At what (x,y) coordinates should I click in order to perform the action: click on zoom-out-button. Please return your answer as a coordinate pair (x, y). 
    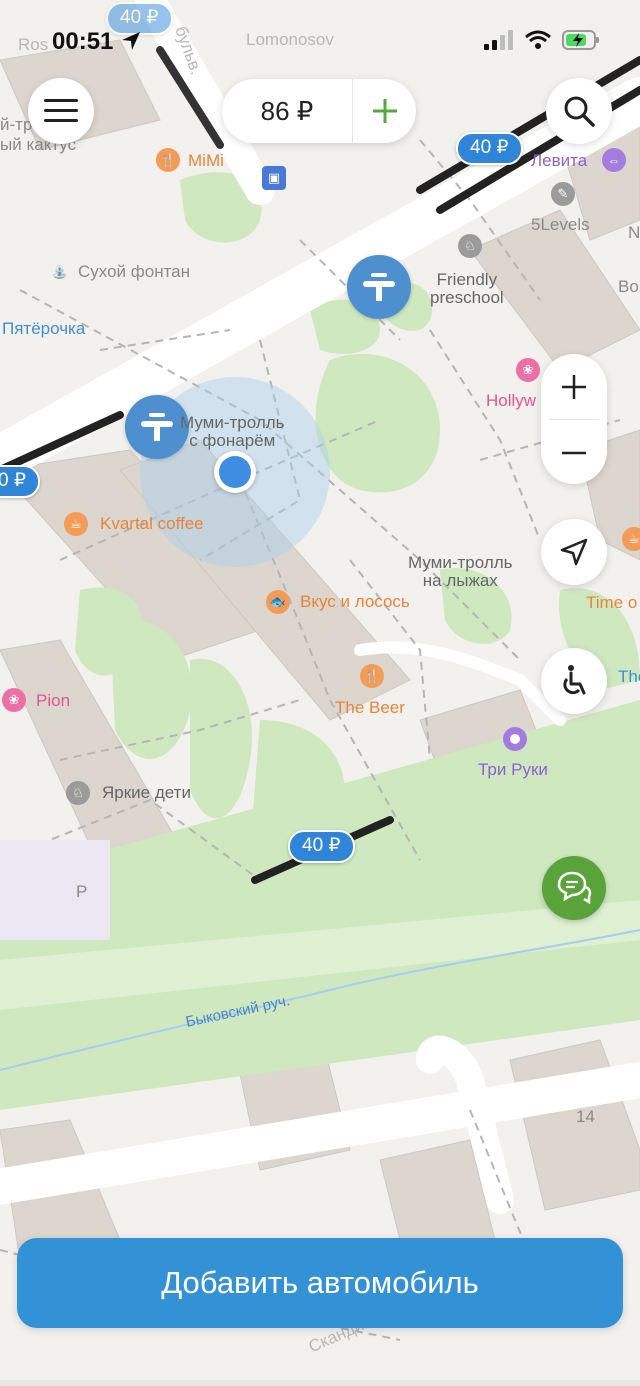
    Looking at the image, I should click on (574, 452).